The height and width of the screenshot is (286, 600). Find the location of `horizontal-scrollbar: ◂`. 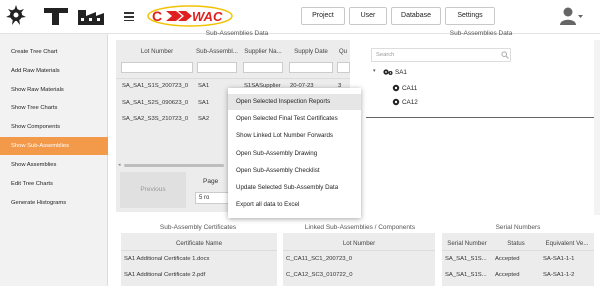

horizontal-scrollbar: ◂ is located at coordinates (174, 165).